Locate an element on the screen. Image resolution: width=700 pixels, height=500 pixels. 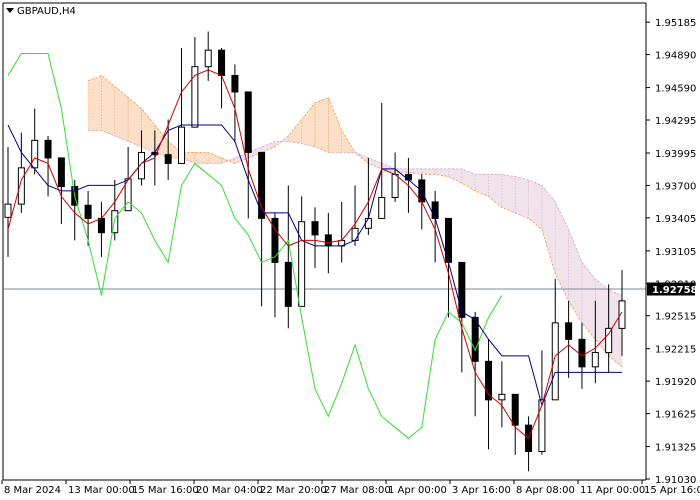
y-tick-label: 1.92215 is located at coordinates (675, 350).